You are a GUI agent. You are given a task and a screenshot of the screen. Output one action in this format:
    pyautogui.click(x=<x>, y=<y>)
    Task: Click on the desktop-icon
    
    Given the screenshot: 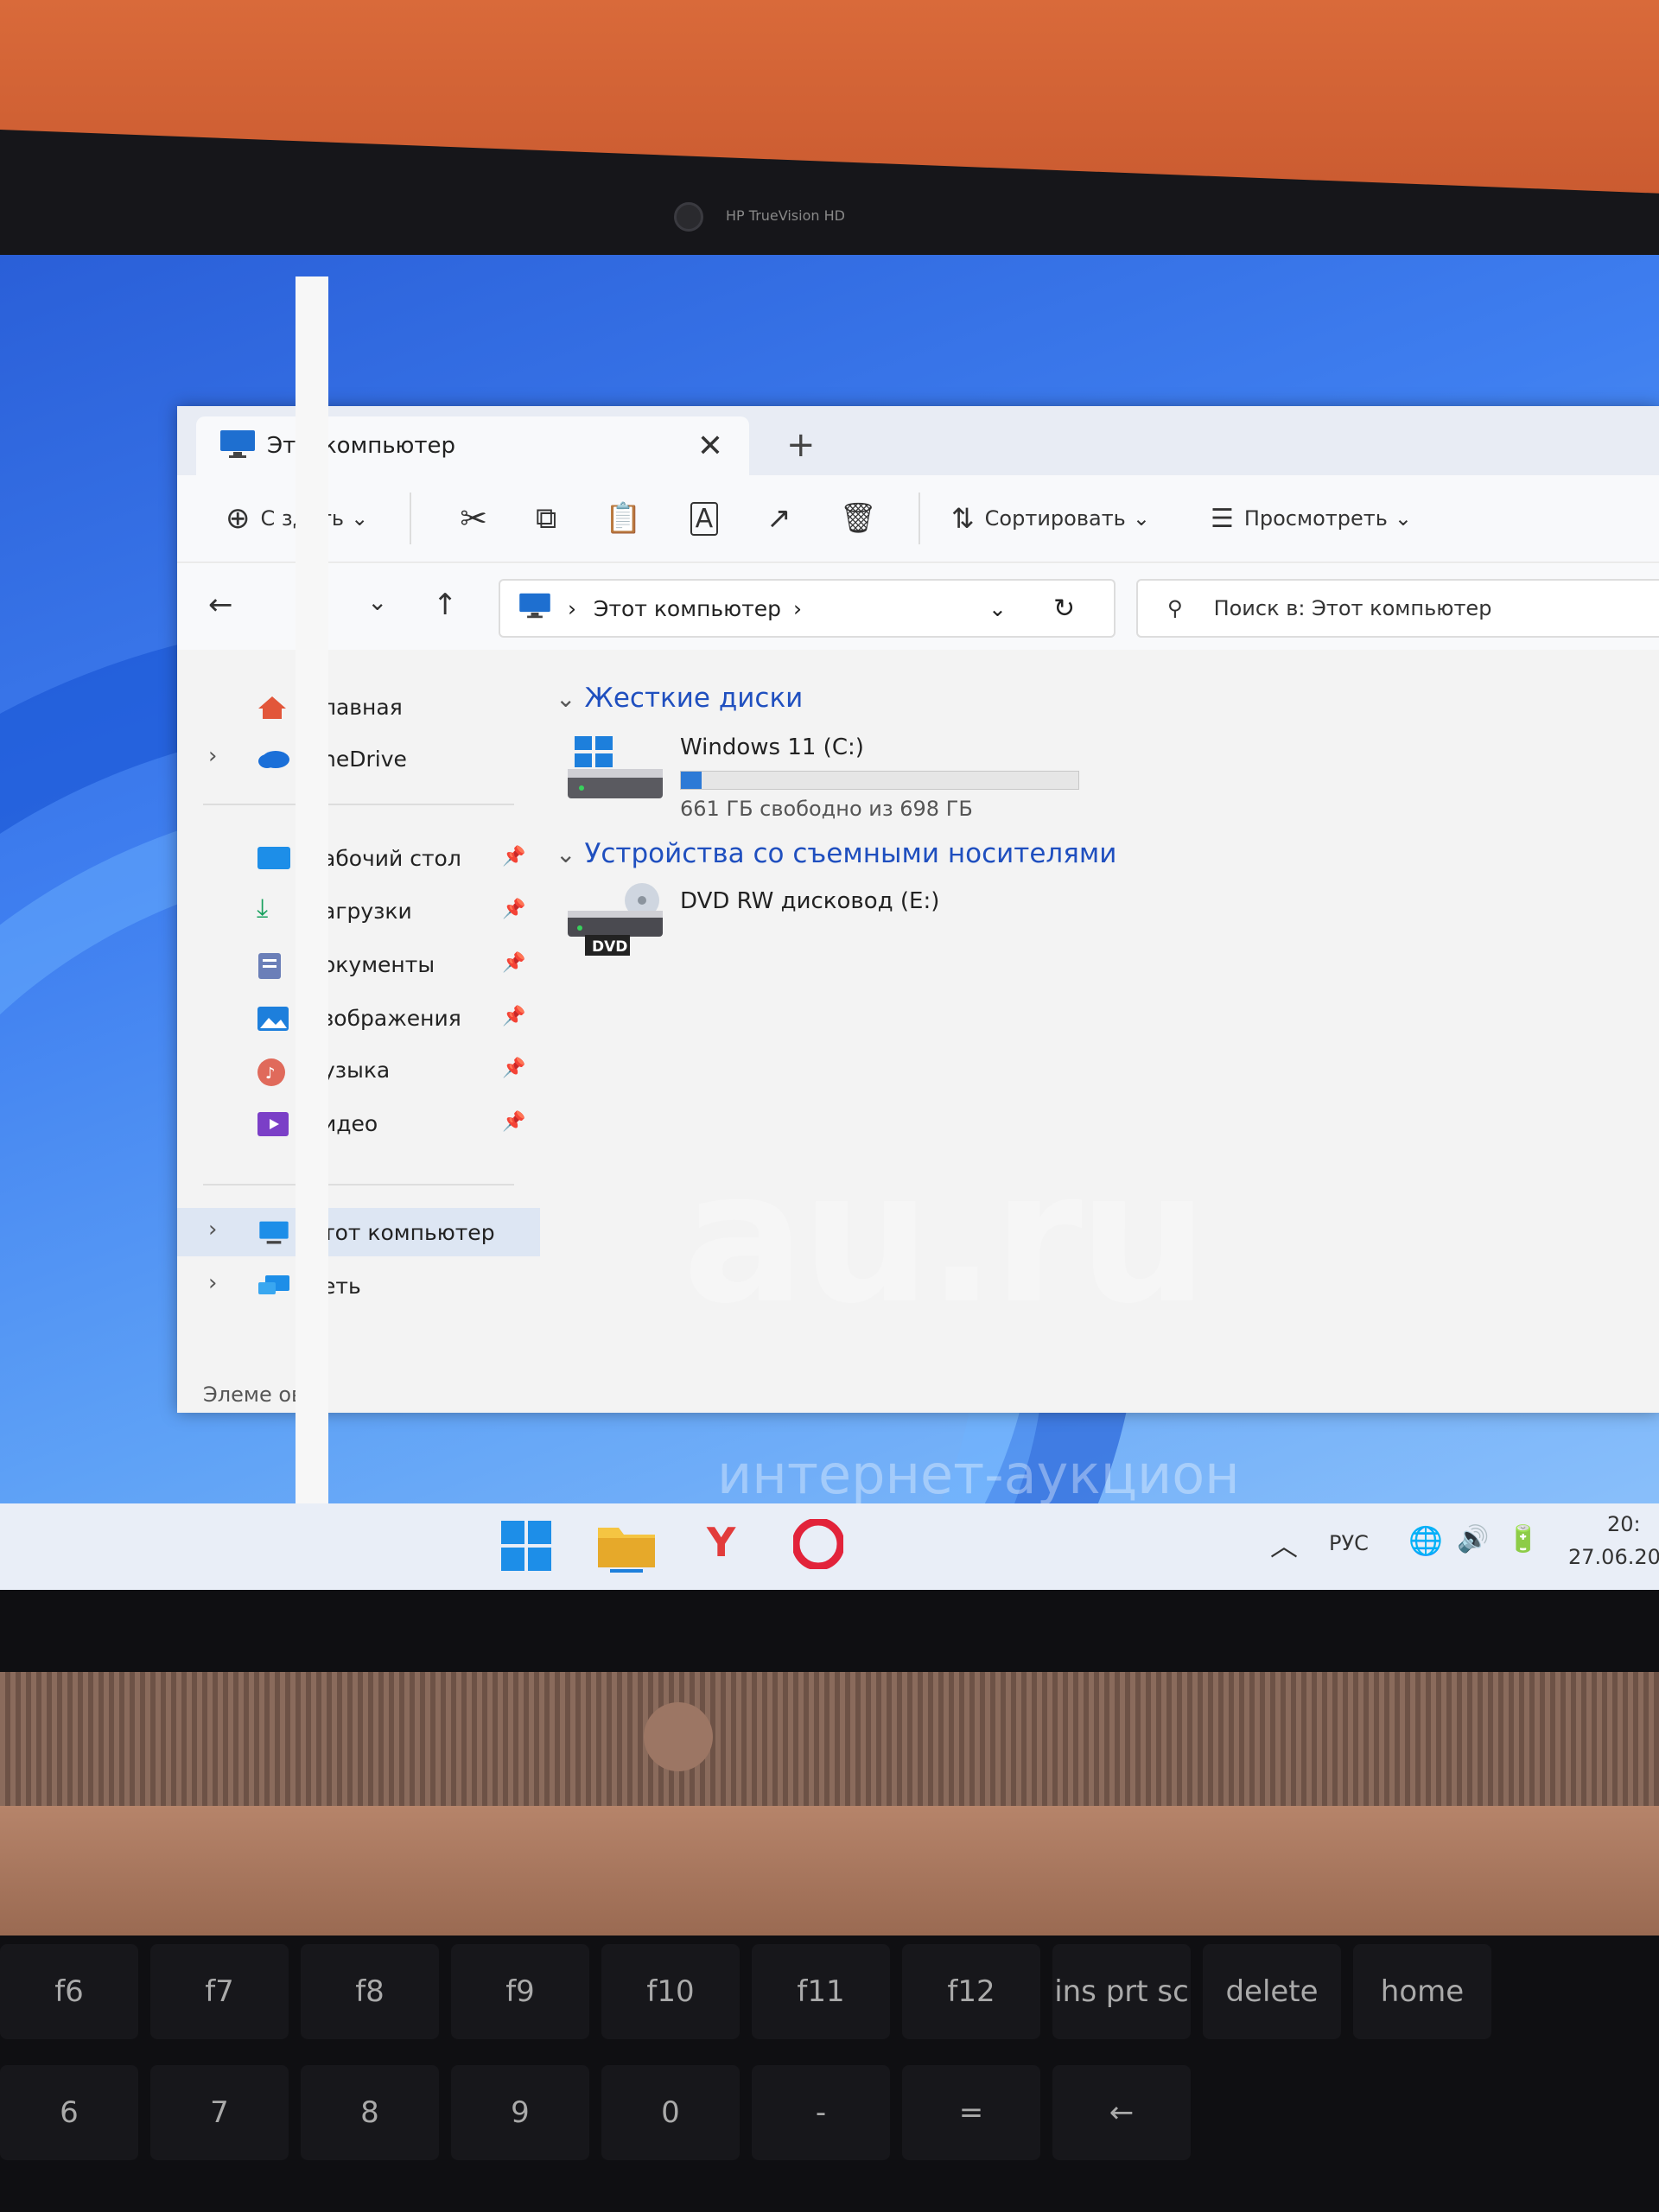 What is the action you would take?
    pyautogui.click(x=274, y=860)
    